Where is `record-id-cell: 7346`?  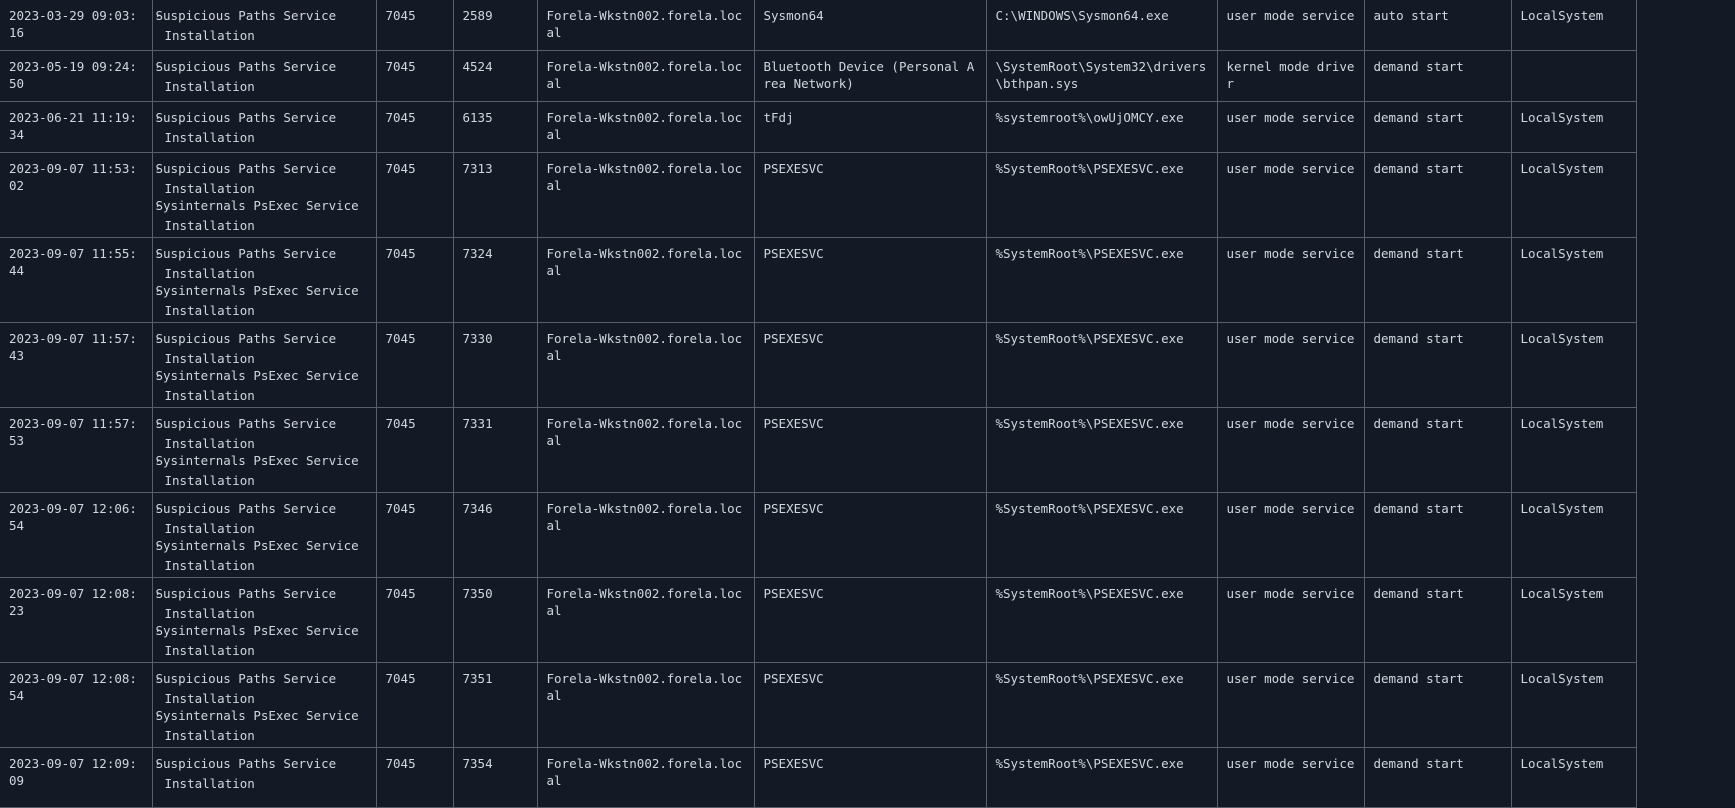 record-id-cell: 7346 is located at coordinates (495, 535).